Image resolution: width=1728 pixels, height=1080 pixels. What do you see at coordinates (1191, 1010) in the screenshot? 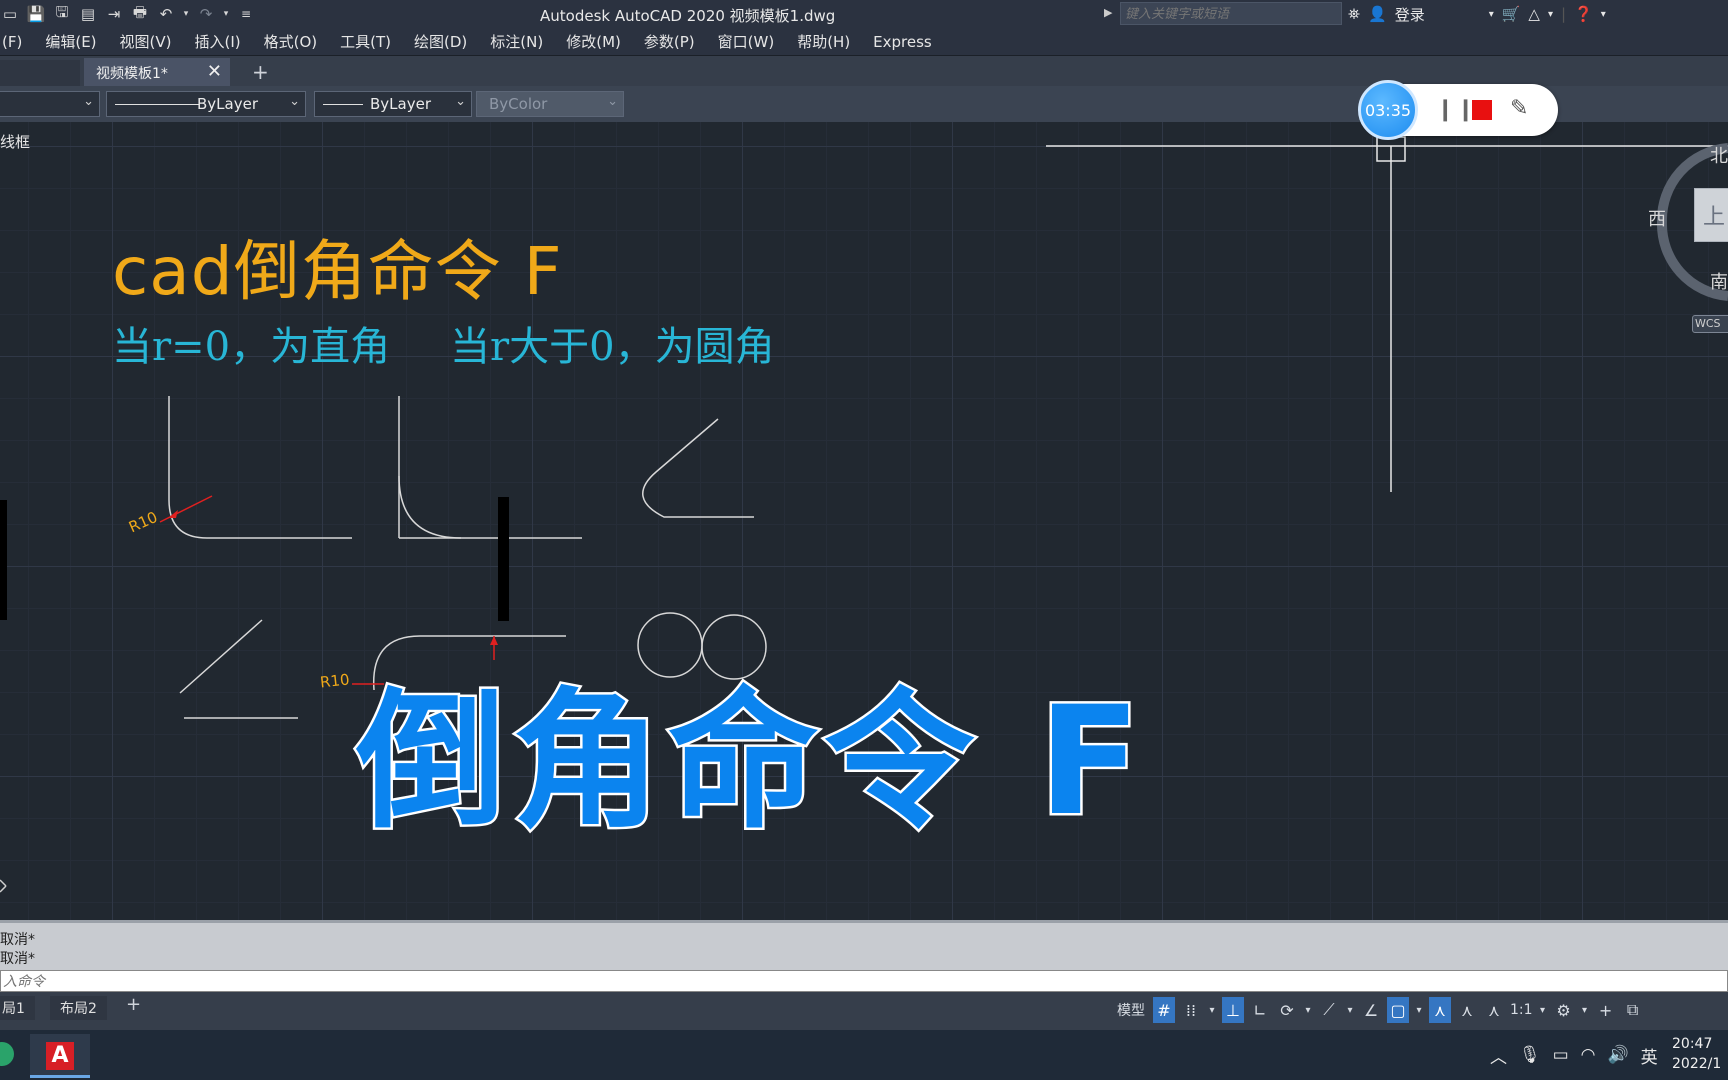
I see `snap-icon: ⁞⁞` at bounding box center [1191, 1010].